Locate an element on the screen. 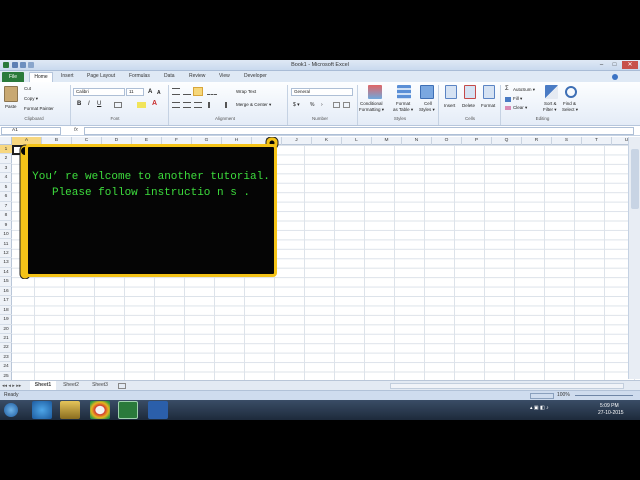 The height and width of the screenshot is (480, 640). row-header: 20 is located at coordinates (6, 329).